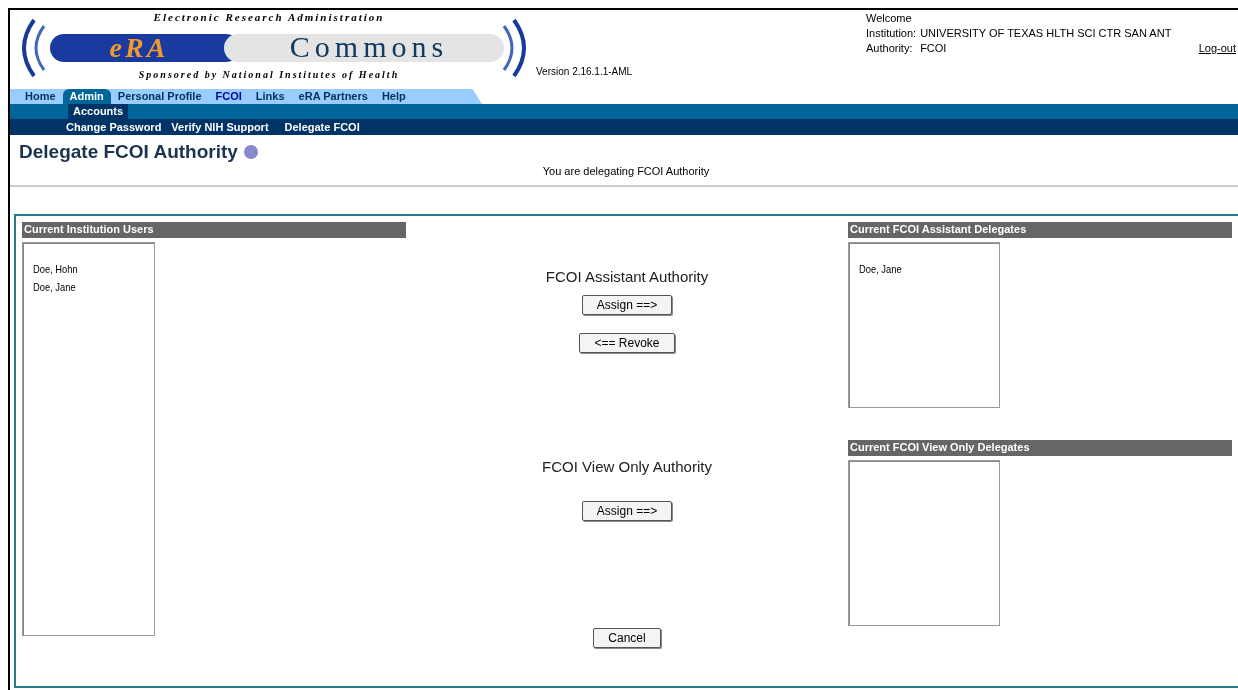 The height and width of the screenshot is (690, 1238). Describe the element at coordinates (220, 127) in the screenshot. I see `sub-nav-link: Verify NIH Support` at that location.